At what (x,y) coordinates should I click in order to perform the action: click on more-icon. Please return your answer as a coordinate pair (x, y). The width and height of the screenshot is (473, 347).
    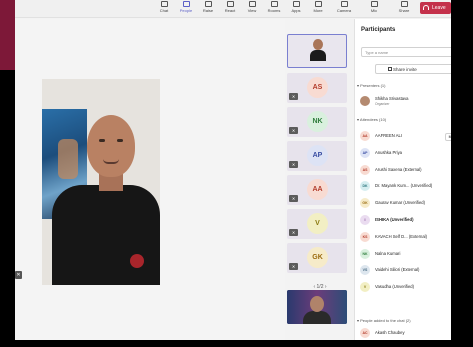
    Looking at the image, I should click on (318, 4).